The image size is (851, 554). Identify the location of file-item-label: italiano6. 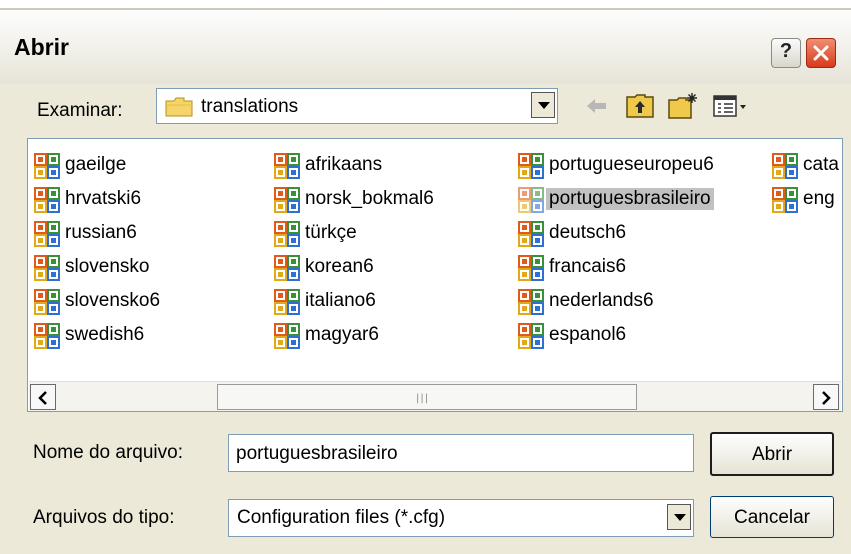
(340, 300).